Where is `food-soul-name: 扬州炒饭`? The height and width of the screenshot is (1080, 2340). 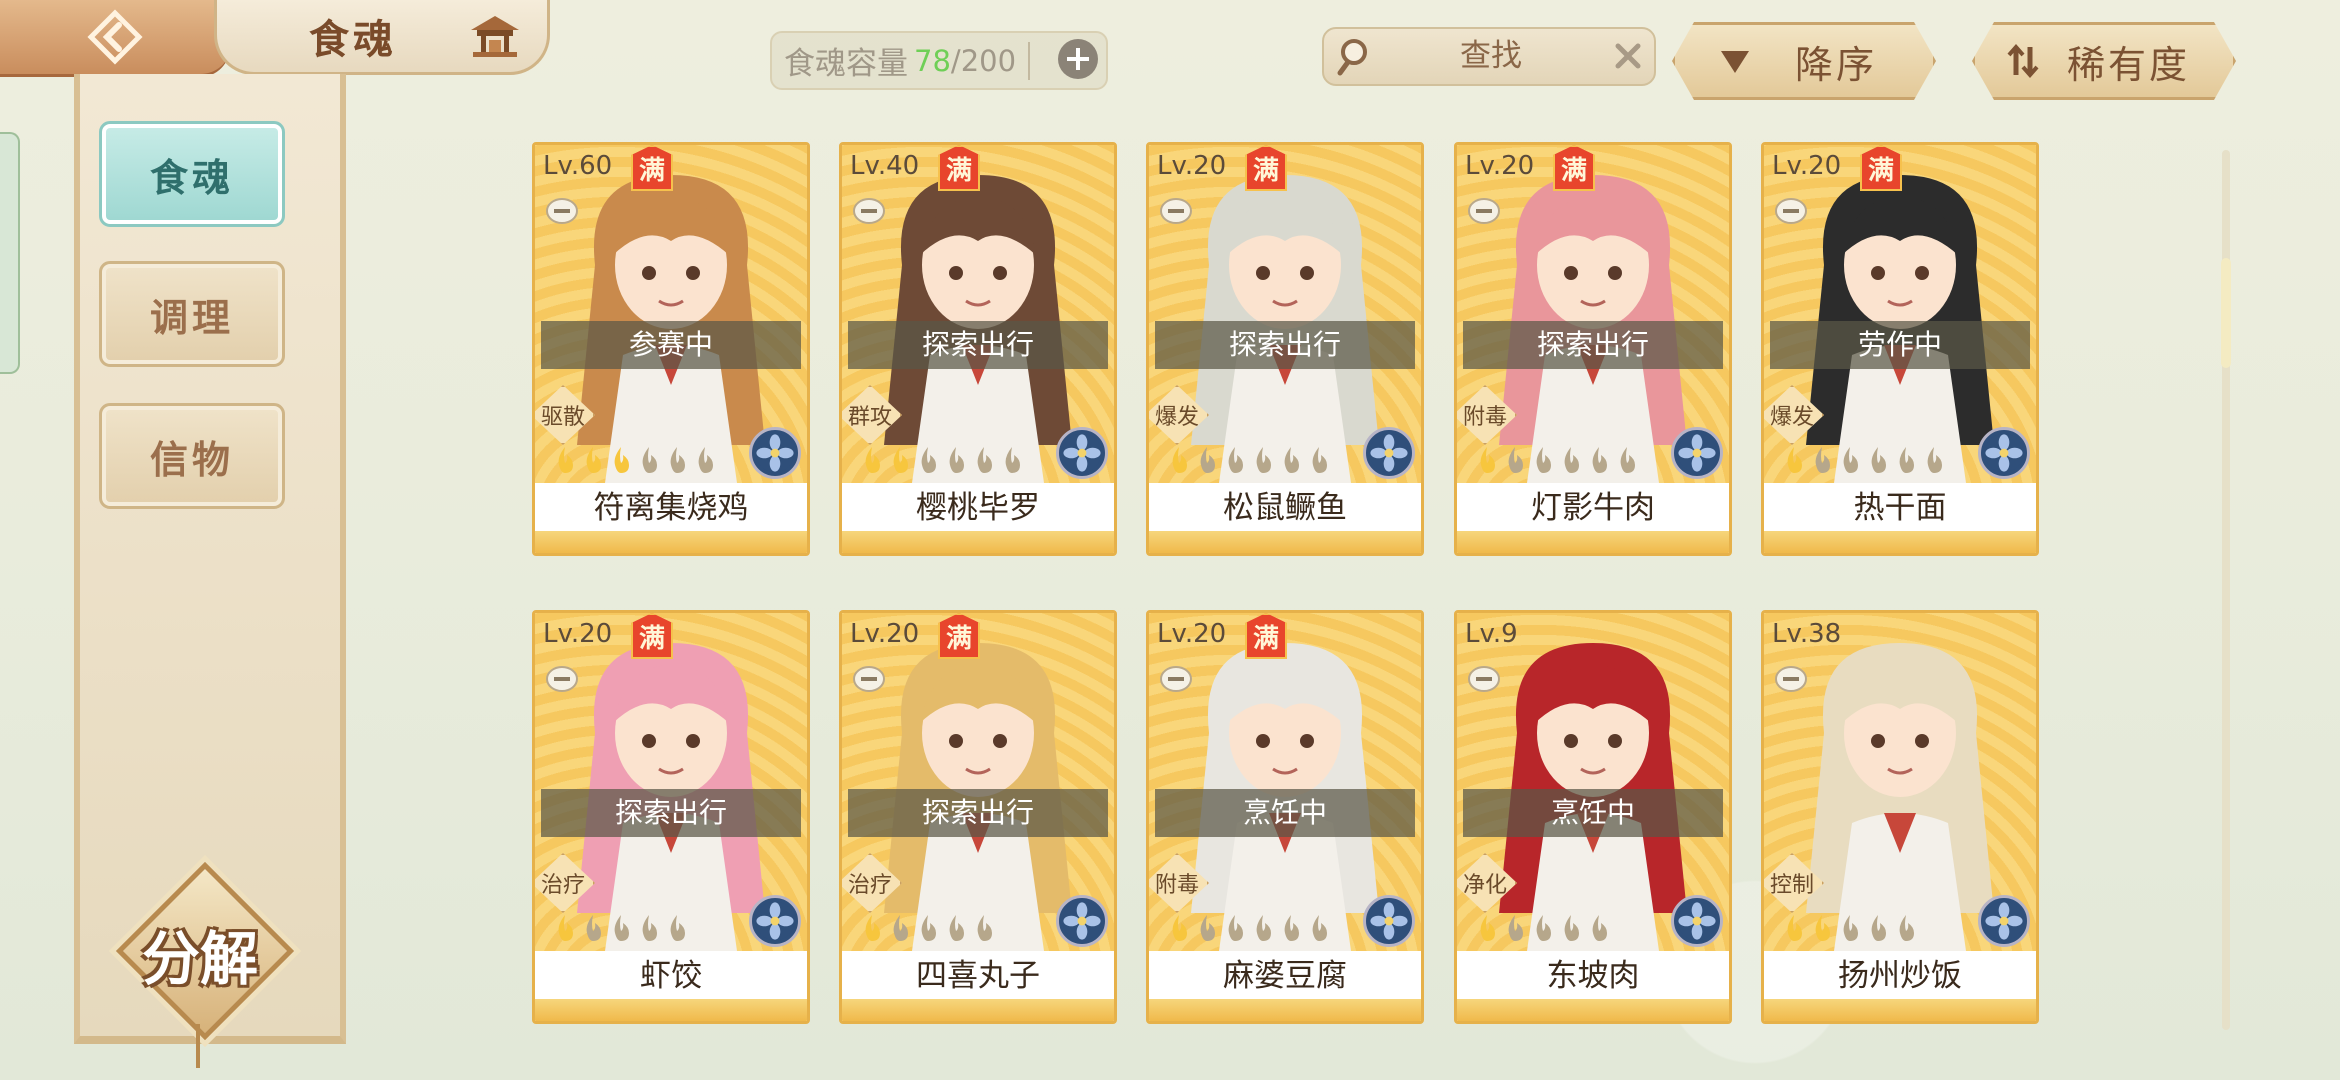 food-soul-name: 扬州炒饭 is located at coordinates (1900, 975).